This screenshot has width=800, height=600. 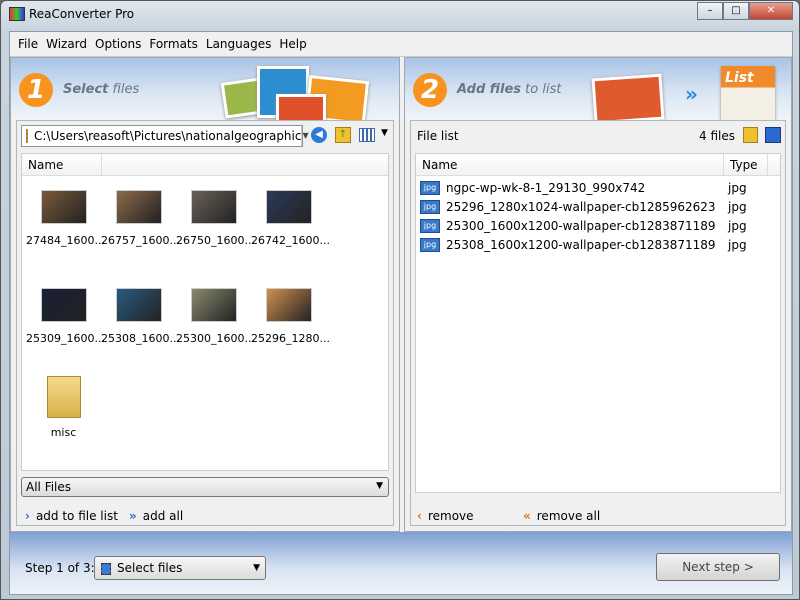 I want to click on menu-options: Options, so click(x=118, y=44).